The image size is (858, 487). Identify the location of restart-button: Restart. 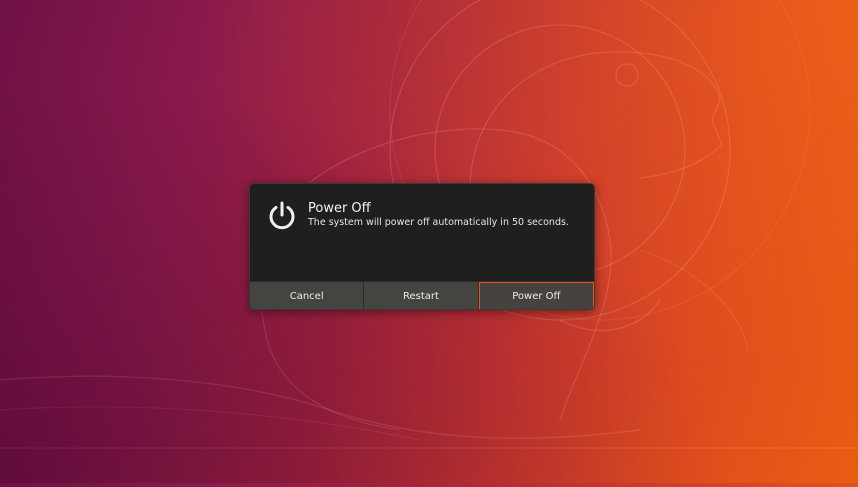
(421, 295).